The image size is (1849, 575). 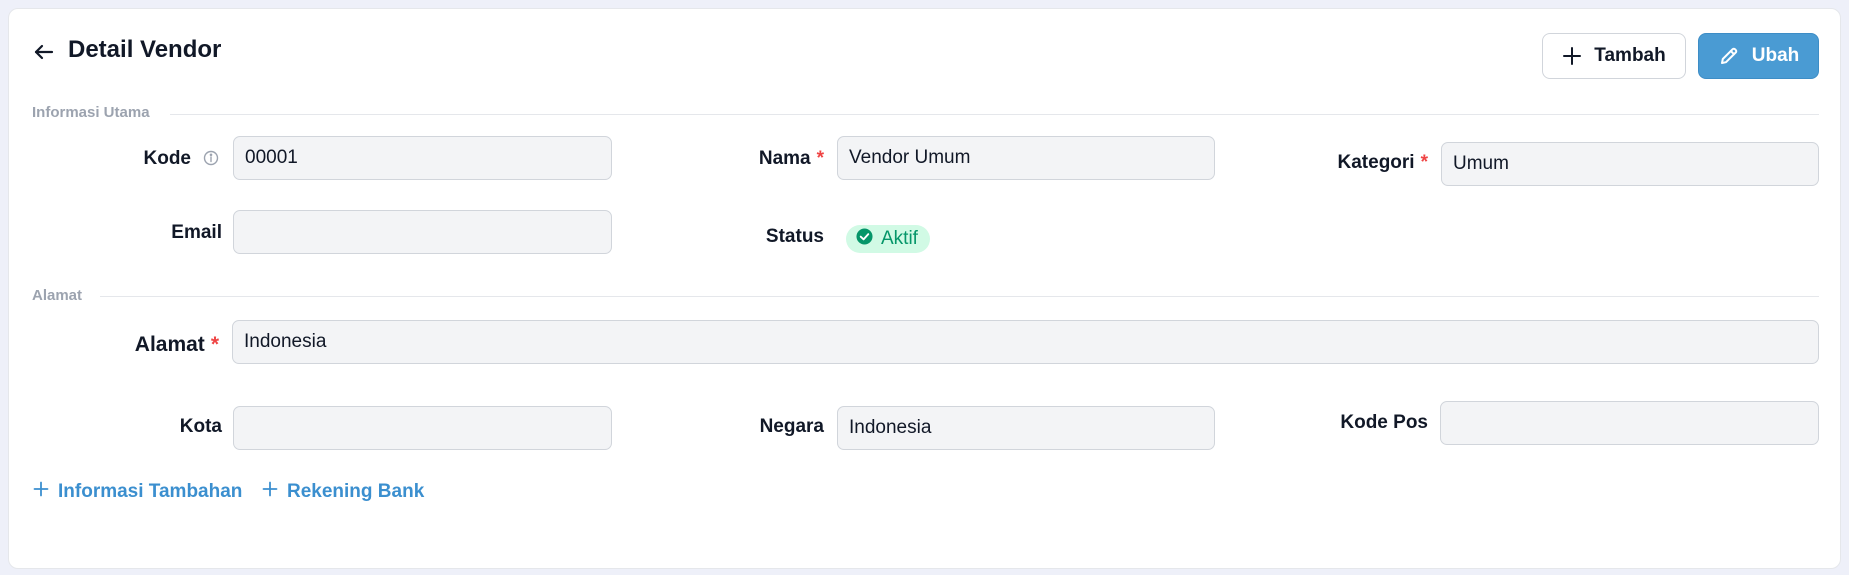 What do you see at coordinates (791, 426) in the screenshot?
I see `negara-label: Negara` at bounding box center [791, 426].